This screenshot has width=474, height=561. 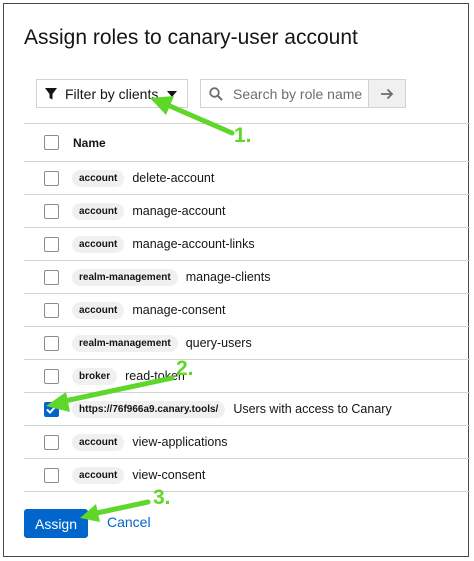 I want to click on role-name: query-users, so click(x=218, y=343).